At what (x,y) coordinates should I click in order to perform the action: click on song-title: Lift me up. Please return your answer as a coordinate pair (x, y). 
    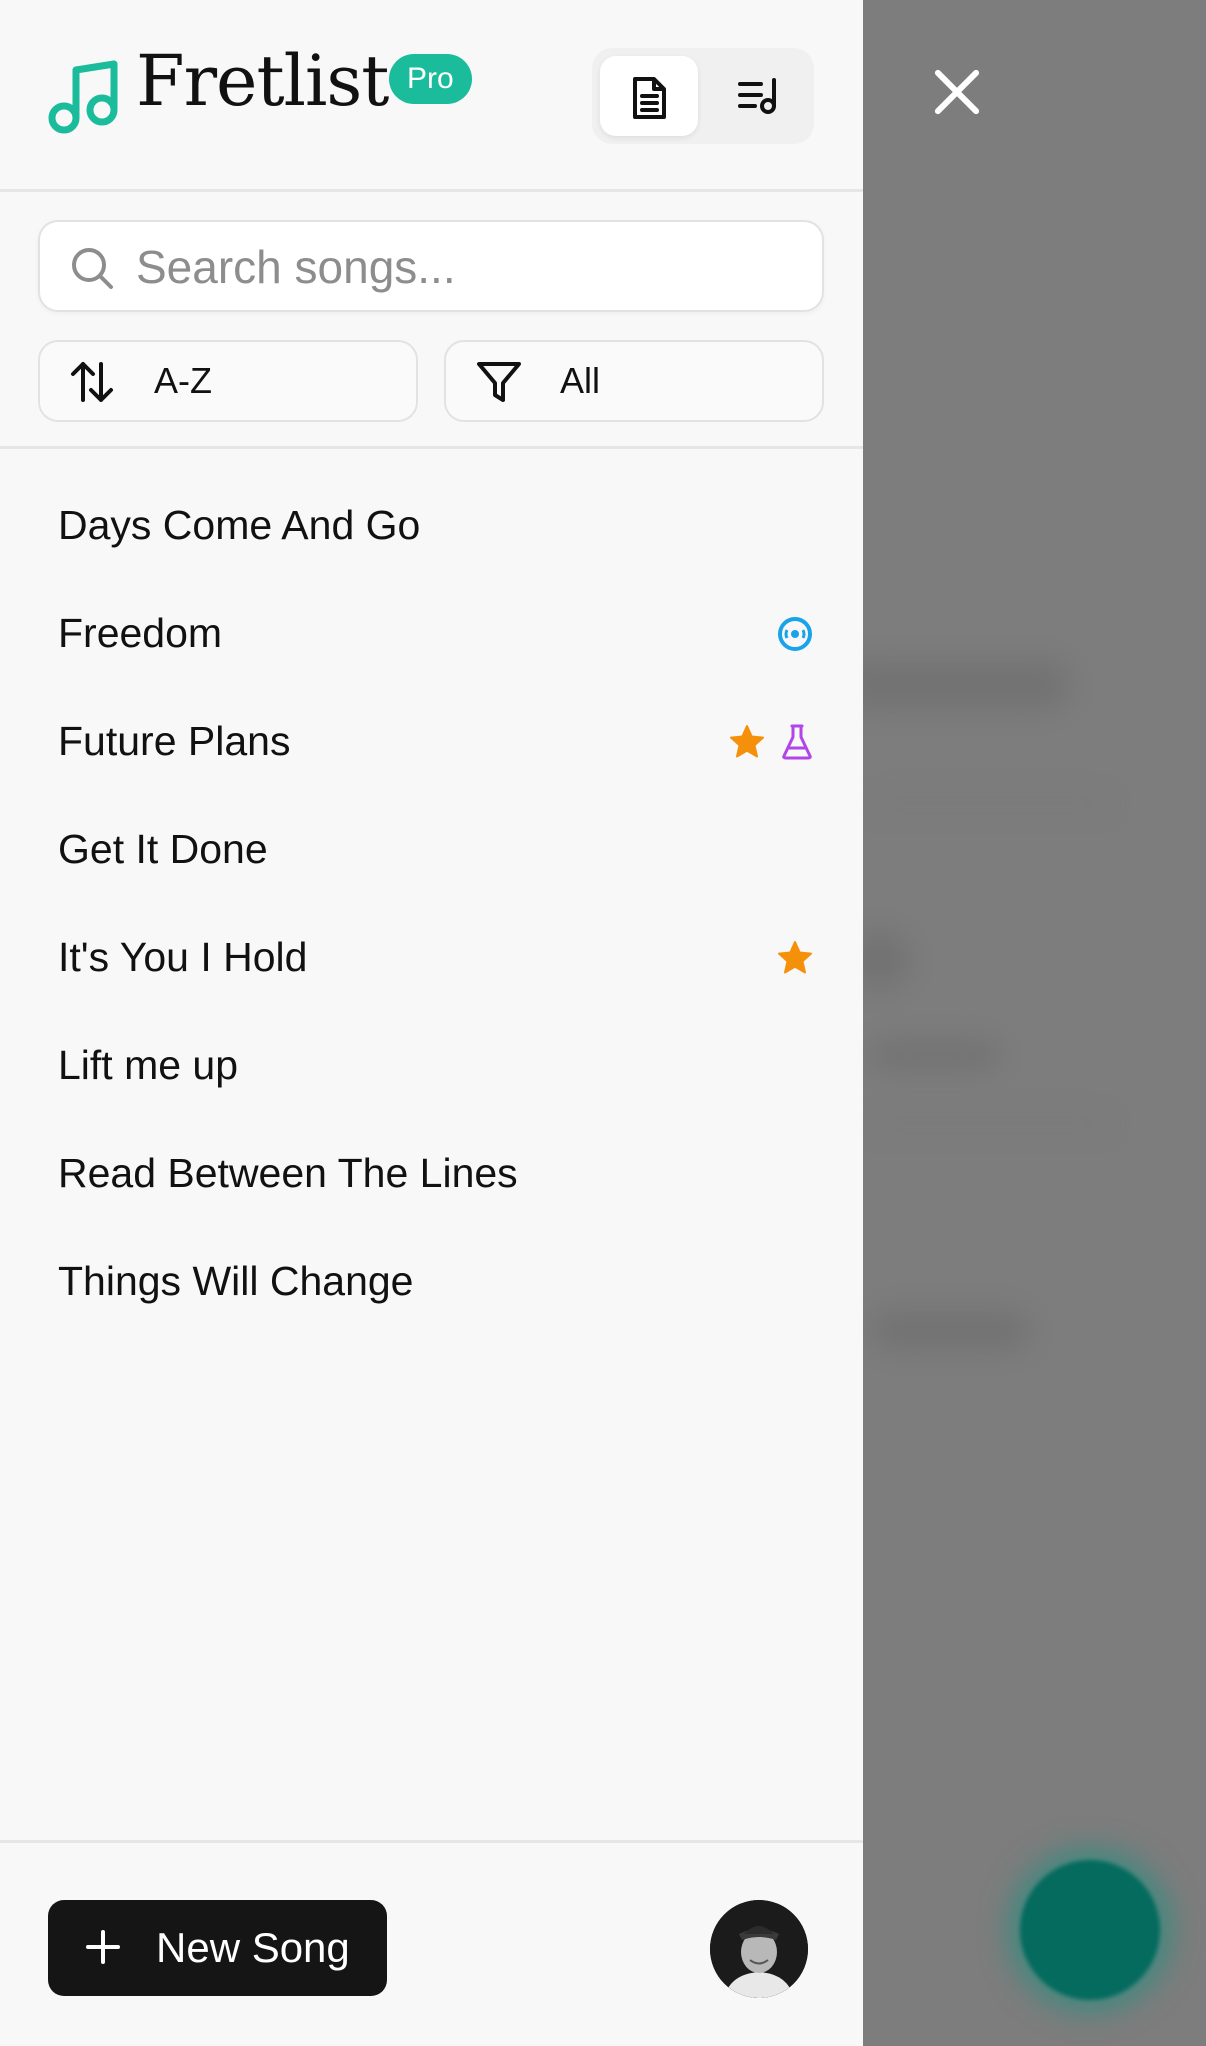
    Looking at the image, I should click on (148, 1065).